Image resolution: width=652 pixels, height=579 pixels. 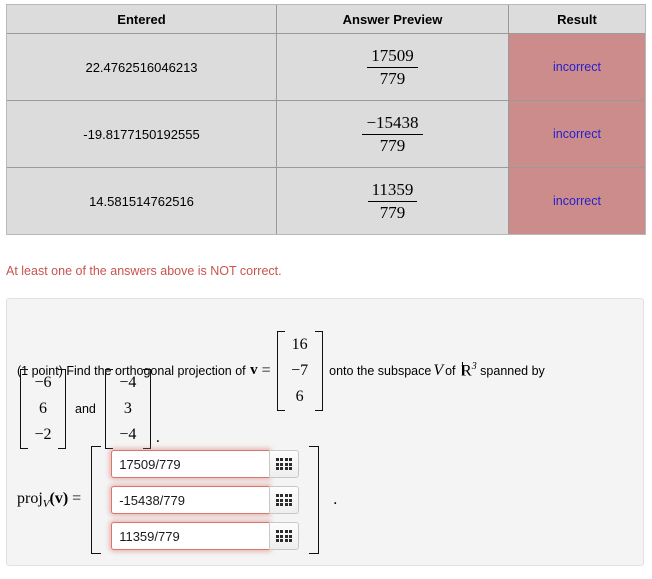 I want to click on table-row: -19.8177150192555 −15438 779 incorrect, so click(x=326, y=134).